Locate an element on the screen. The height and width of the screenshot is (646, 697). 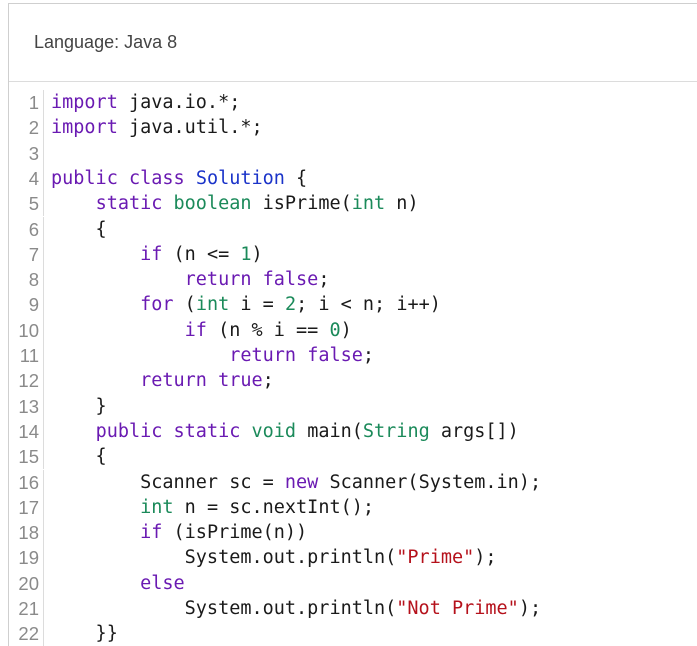
code-token: "Prime" is located at coordinates (435, 558).